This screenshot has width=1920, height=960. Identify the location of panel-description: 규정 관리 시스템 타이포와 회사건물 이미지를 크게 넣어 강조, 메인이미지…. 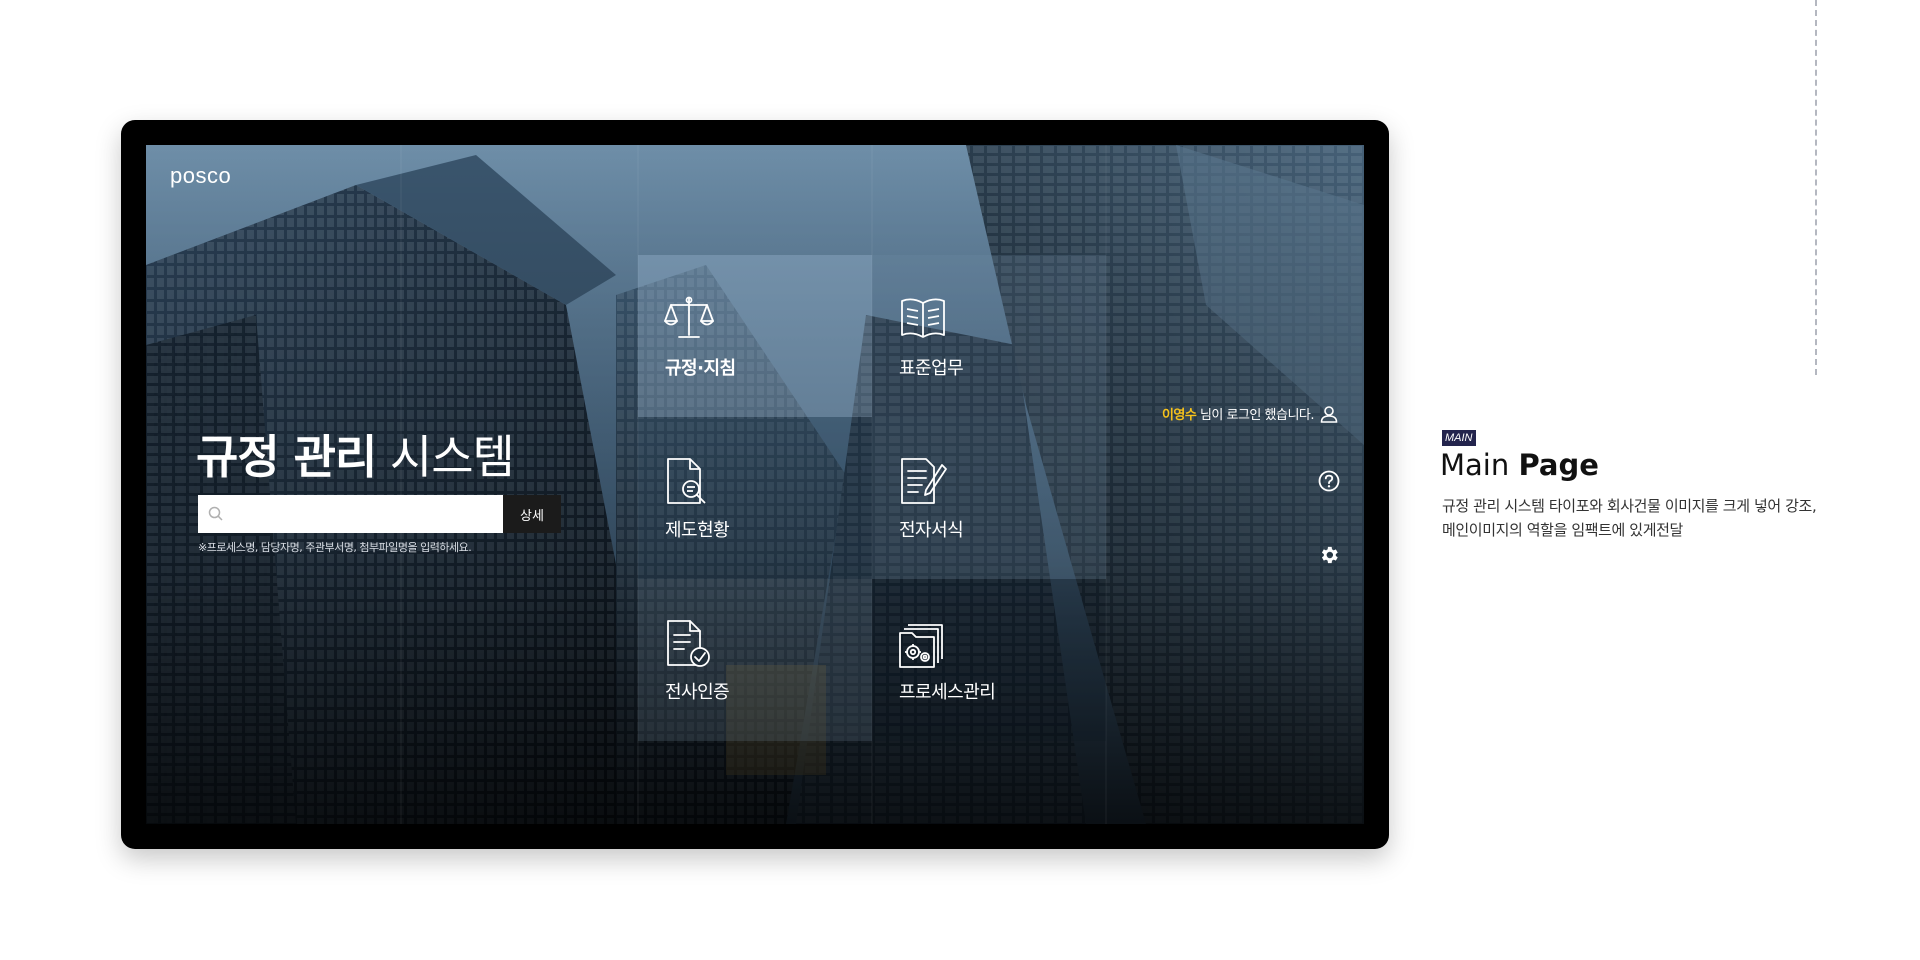
(1629, 518).